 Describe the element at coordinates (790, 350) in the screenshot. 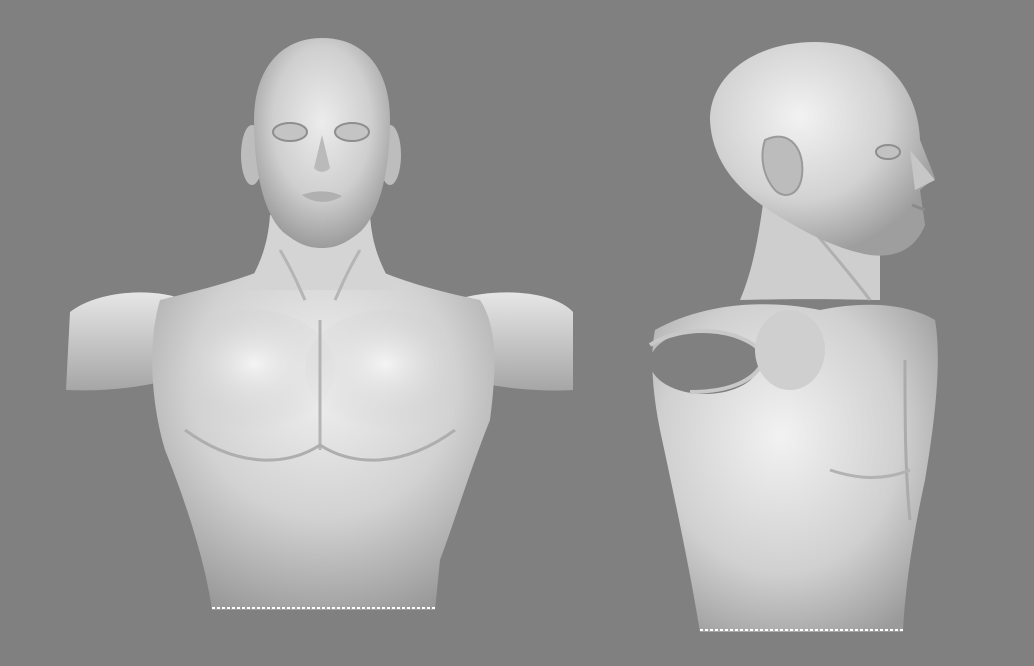

I see `side-deltoid` at that location.